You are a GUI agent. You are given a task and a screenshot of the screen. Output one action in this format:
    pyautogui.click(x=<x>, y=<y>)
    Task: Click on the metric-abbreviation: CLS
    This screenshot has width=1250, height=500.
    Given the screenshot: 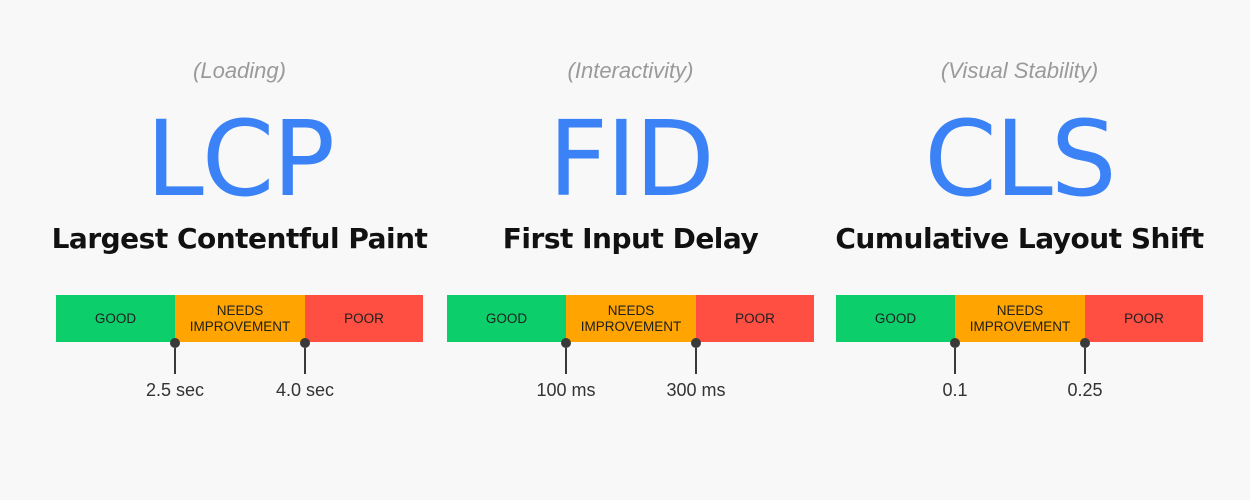 What is the action you would take?
    pyautogui.click(x=1020, y=159)
    